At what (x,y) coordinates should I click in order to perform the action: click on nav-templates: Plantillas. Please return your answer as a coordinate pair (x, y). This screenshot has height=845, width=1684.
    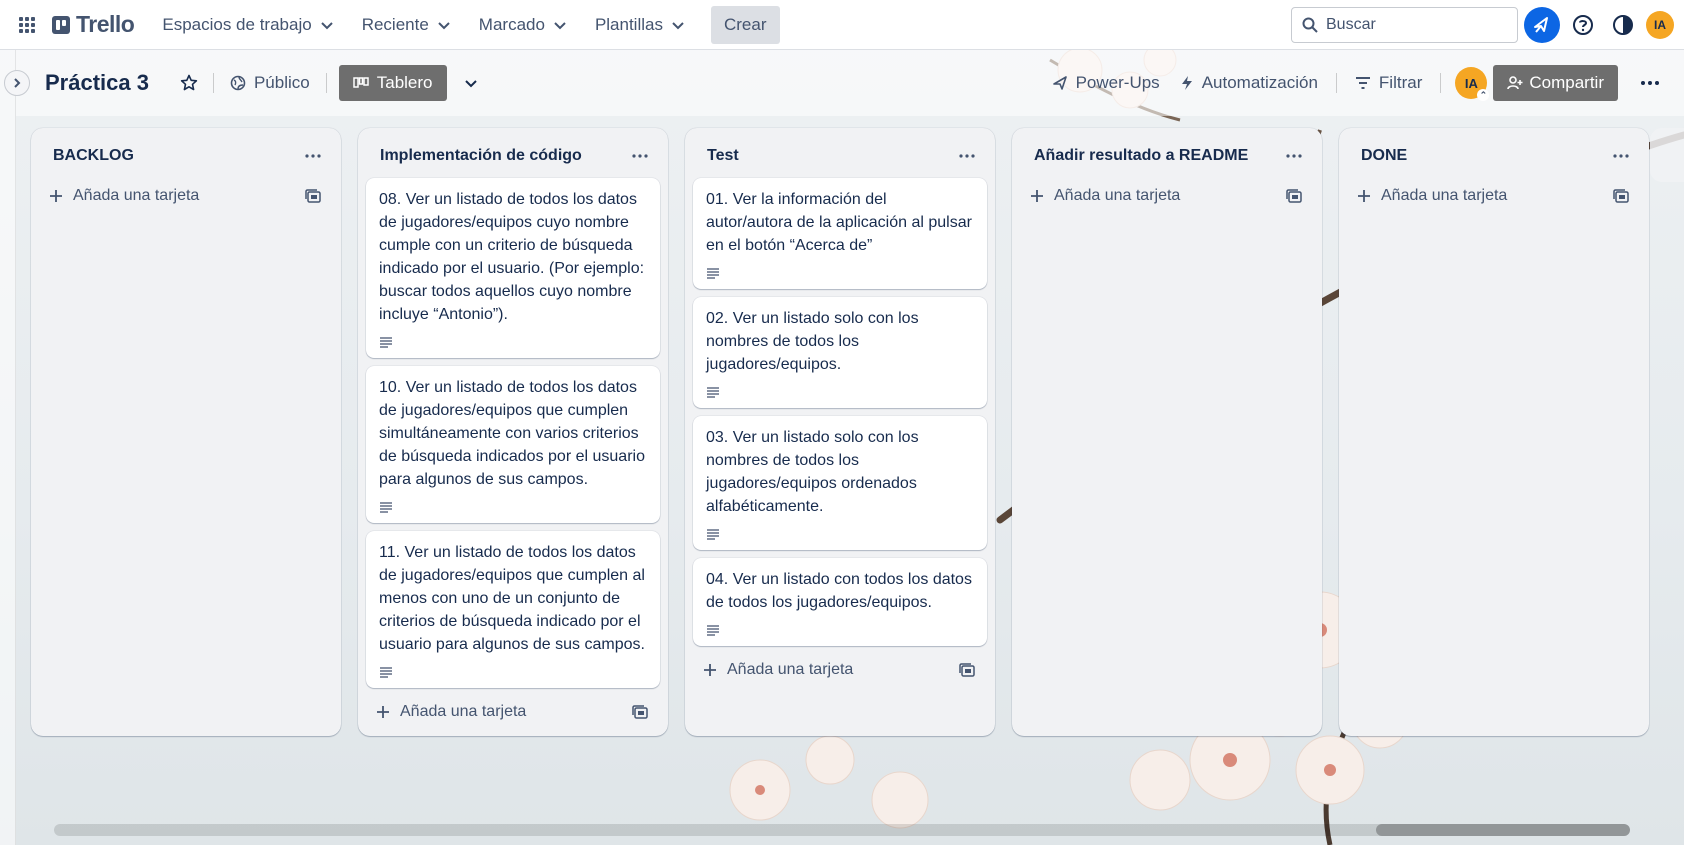
    Looking at the image, I should click on (640, 25).